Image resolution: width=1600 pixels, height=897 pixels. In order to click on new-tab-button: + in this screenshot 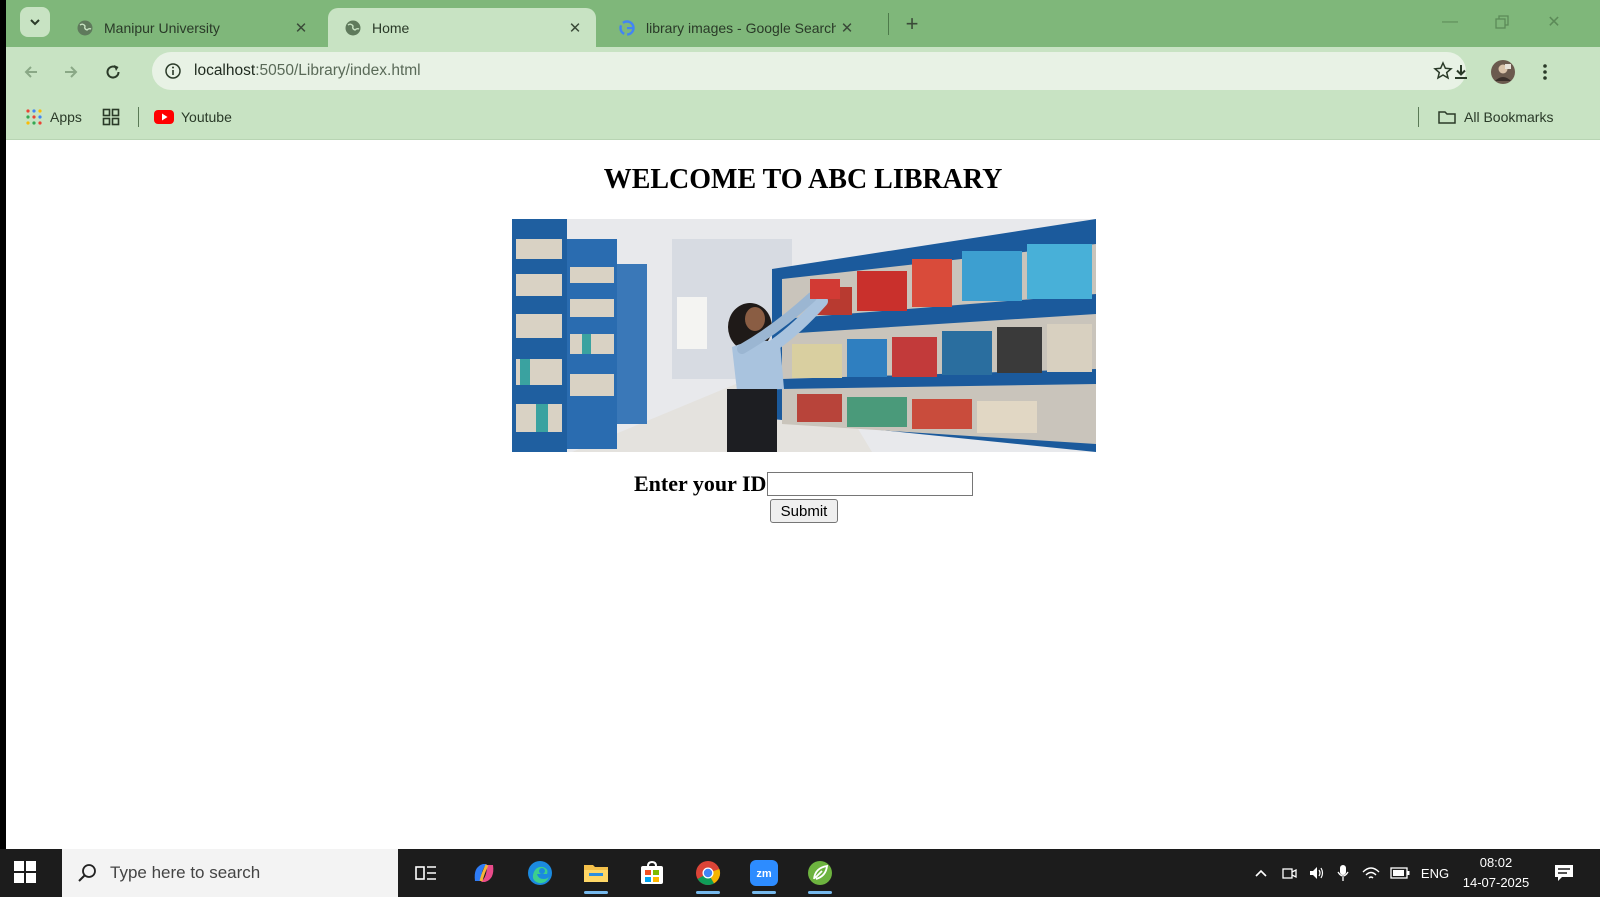, I will do `click(912, 24)`.